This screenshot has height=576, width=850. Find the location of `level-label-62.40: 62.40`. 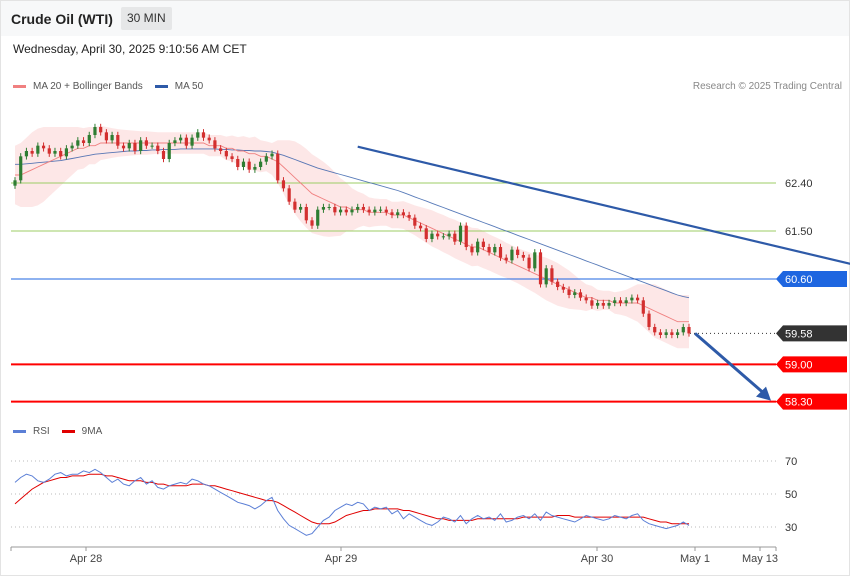

level-label-62.40: 62.40 is located at coordinates (799, 184).